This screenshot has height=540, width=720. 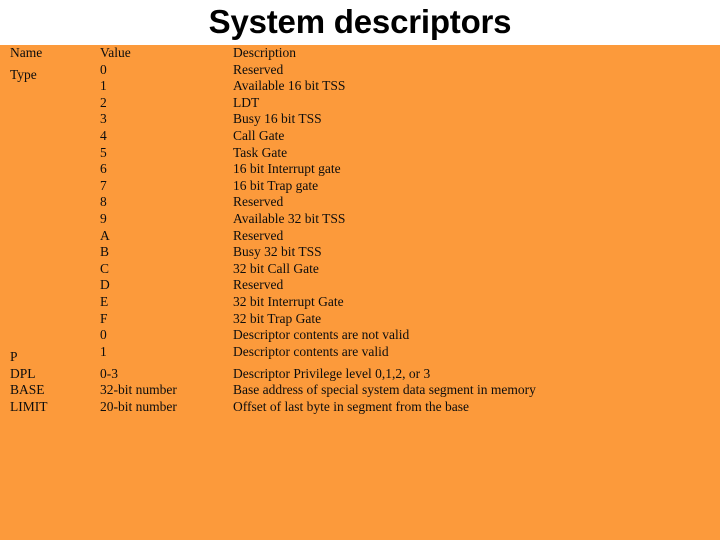 What do you see at coordinates (23, 74) in the screenshot?
I see `row-label-type: Type` at bounding box center [23, 74].